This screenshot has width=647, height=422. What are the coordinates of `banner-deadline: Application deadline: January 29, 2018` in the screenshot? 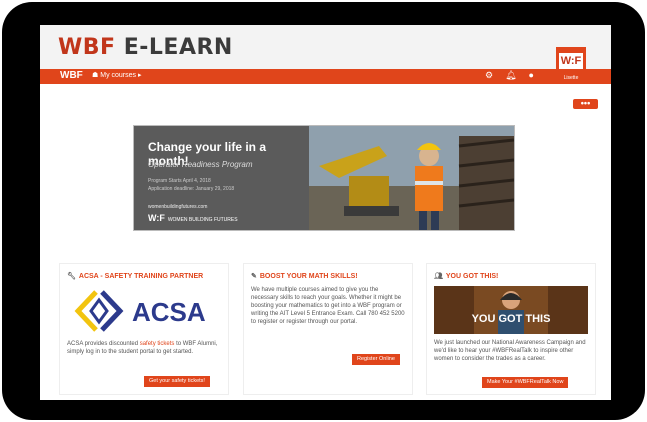 It's located at (191, 189).